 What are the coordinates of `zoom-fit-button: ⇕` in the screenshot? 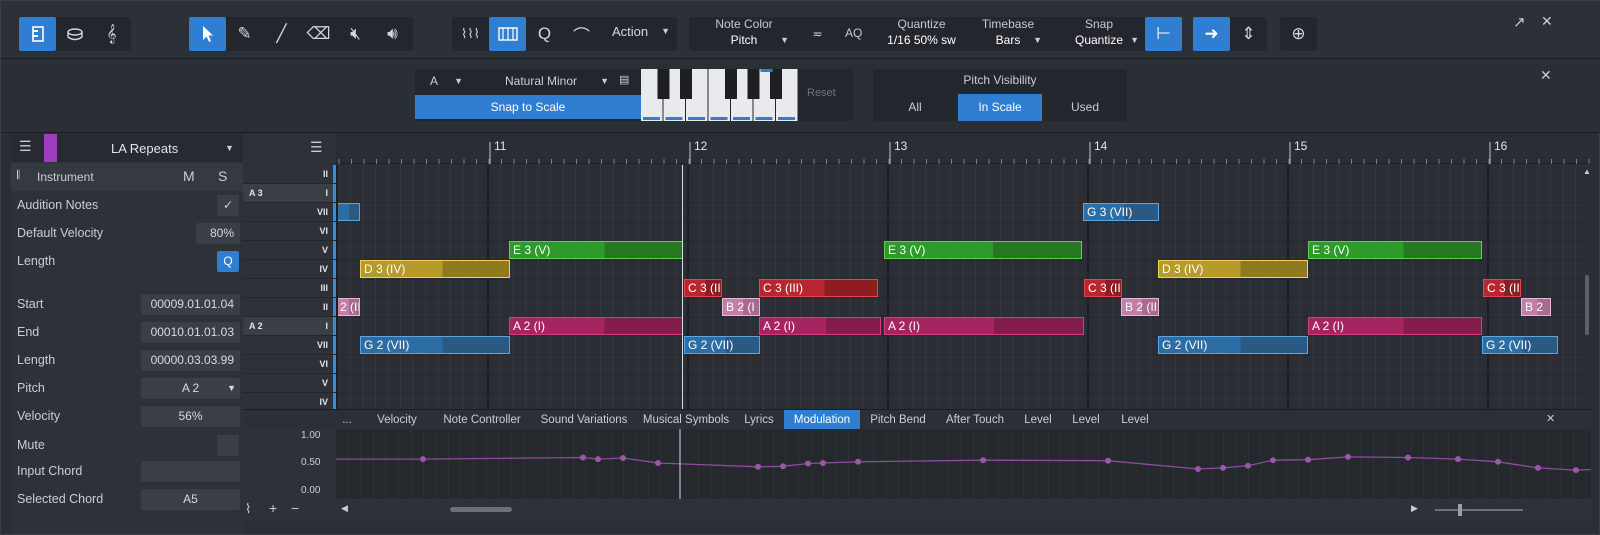 It's located at (1248, 34).